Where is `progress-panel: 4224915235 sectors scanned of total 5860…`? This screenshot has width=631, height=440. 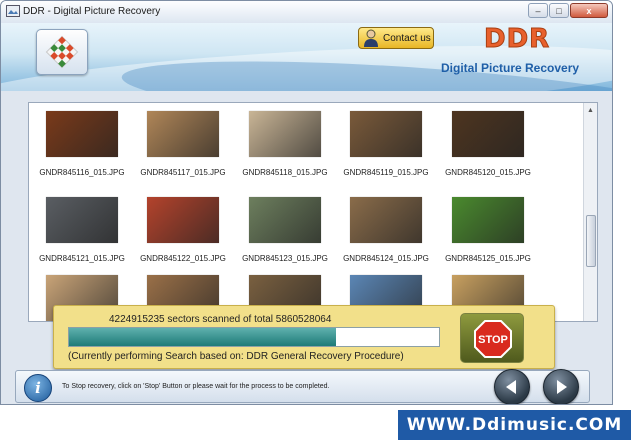 progress-panel: 4224915235 sectors scanned of total 5860… is located at coordinates (304, 337).